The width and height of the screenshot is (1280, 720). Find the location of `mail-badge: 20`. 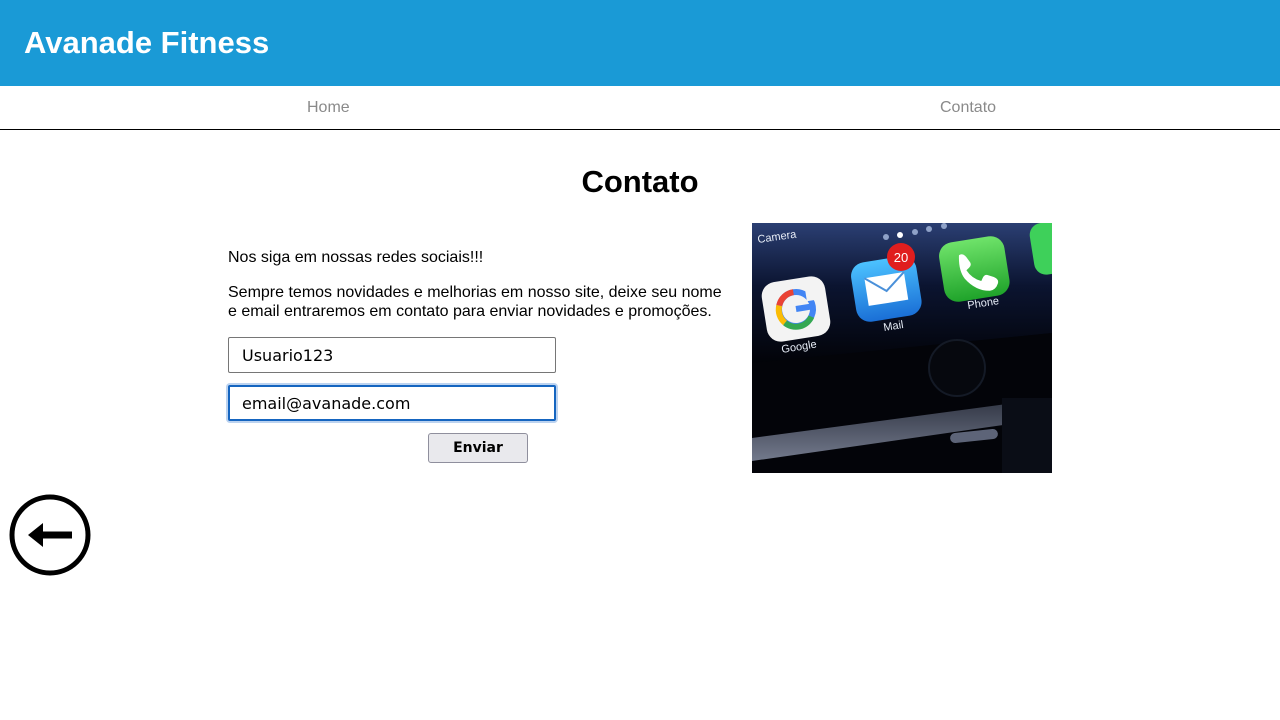

mail-badge: 20 is located at coordinates (901, 257).